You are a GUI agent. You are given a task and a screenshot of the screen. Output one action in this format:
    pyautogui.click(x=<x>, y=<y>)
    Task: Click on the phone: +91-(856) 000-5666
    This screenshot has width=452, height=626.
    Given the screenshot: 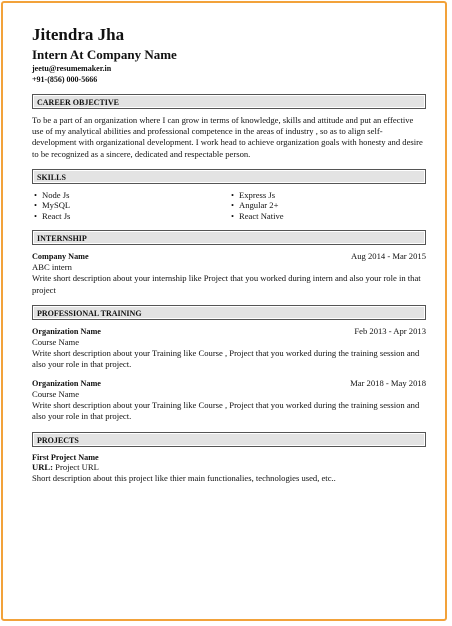 What is the action you would take?
    pyautogui.click(x=65, y=79)
    